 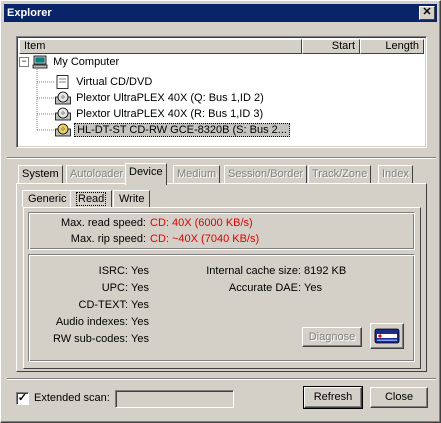 What do you see at coordinates (114, 82) in the screenshot?
I see `tree-label: Virtual CD/DVD` at bounding box center [114, 82].